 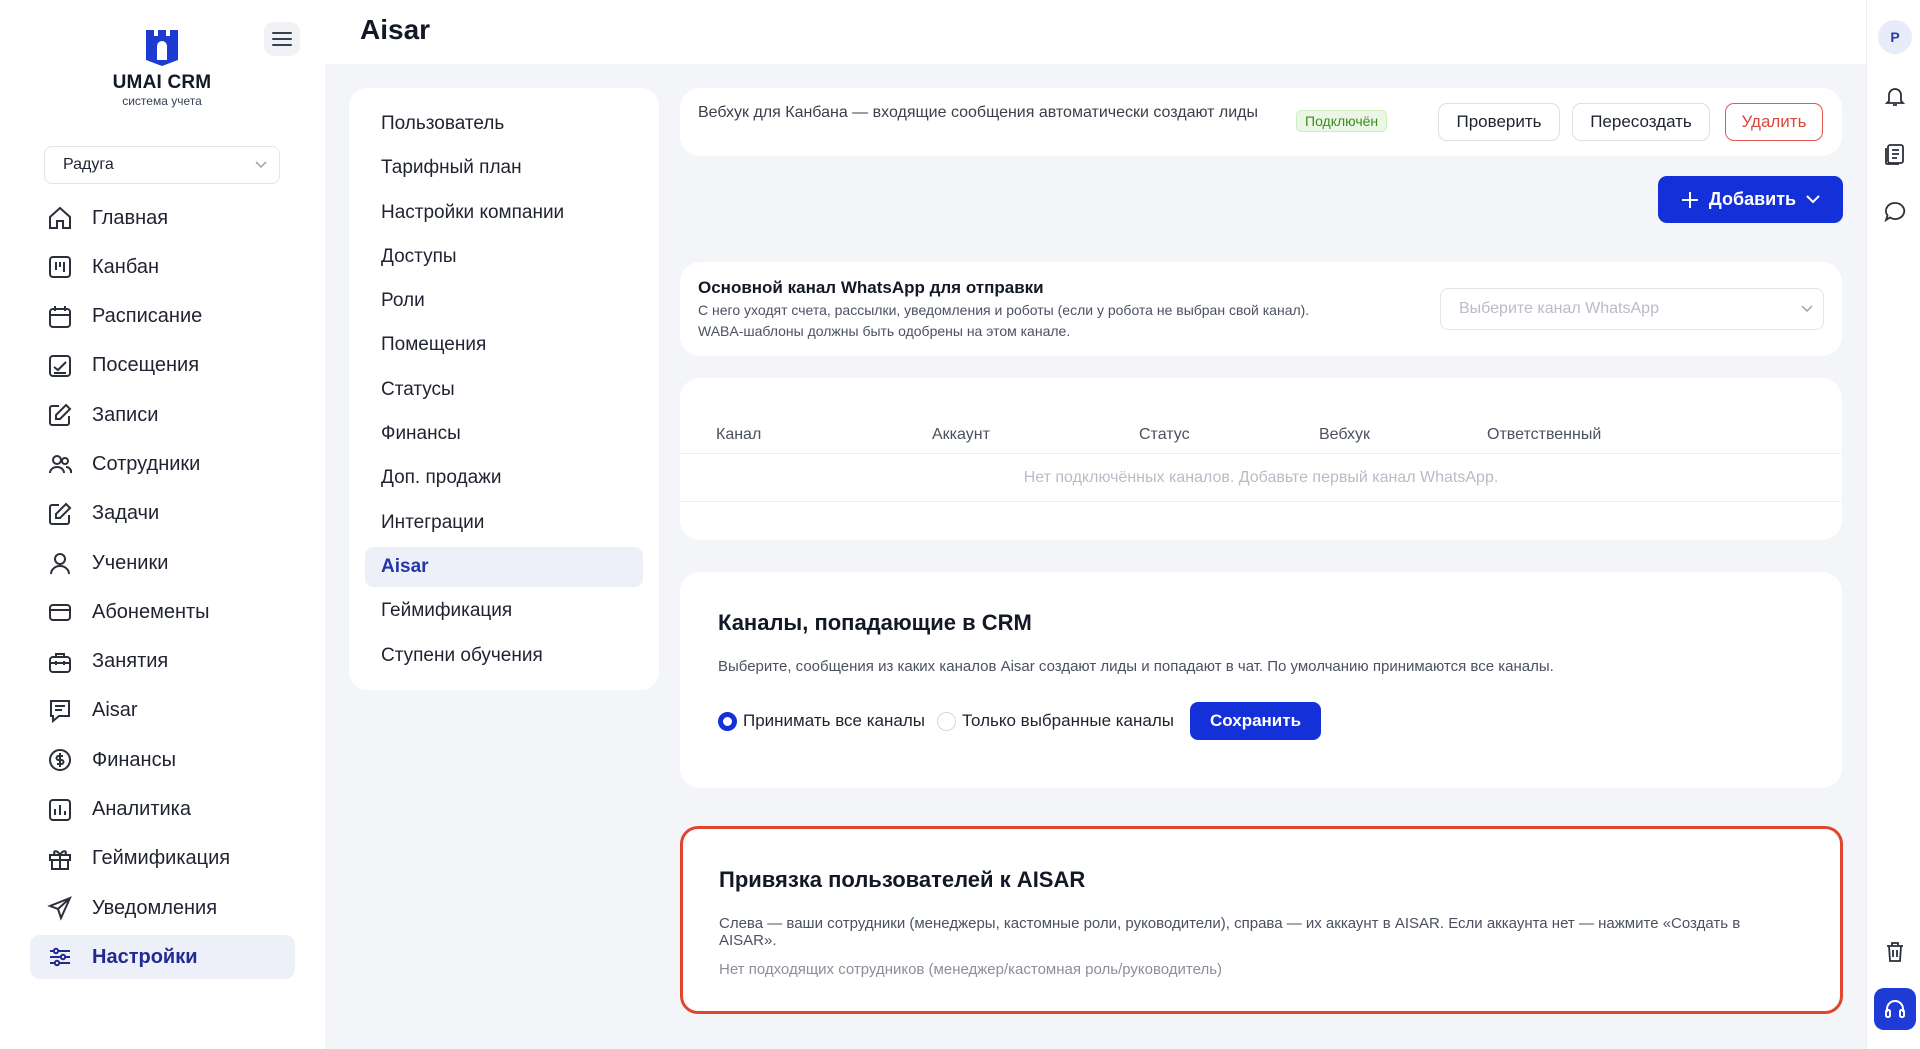 I want to click on column-header-status: Статус, so click(x=1164, y=435).